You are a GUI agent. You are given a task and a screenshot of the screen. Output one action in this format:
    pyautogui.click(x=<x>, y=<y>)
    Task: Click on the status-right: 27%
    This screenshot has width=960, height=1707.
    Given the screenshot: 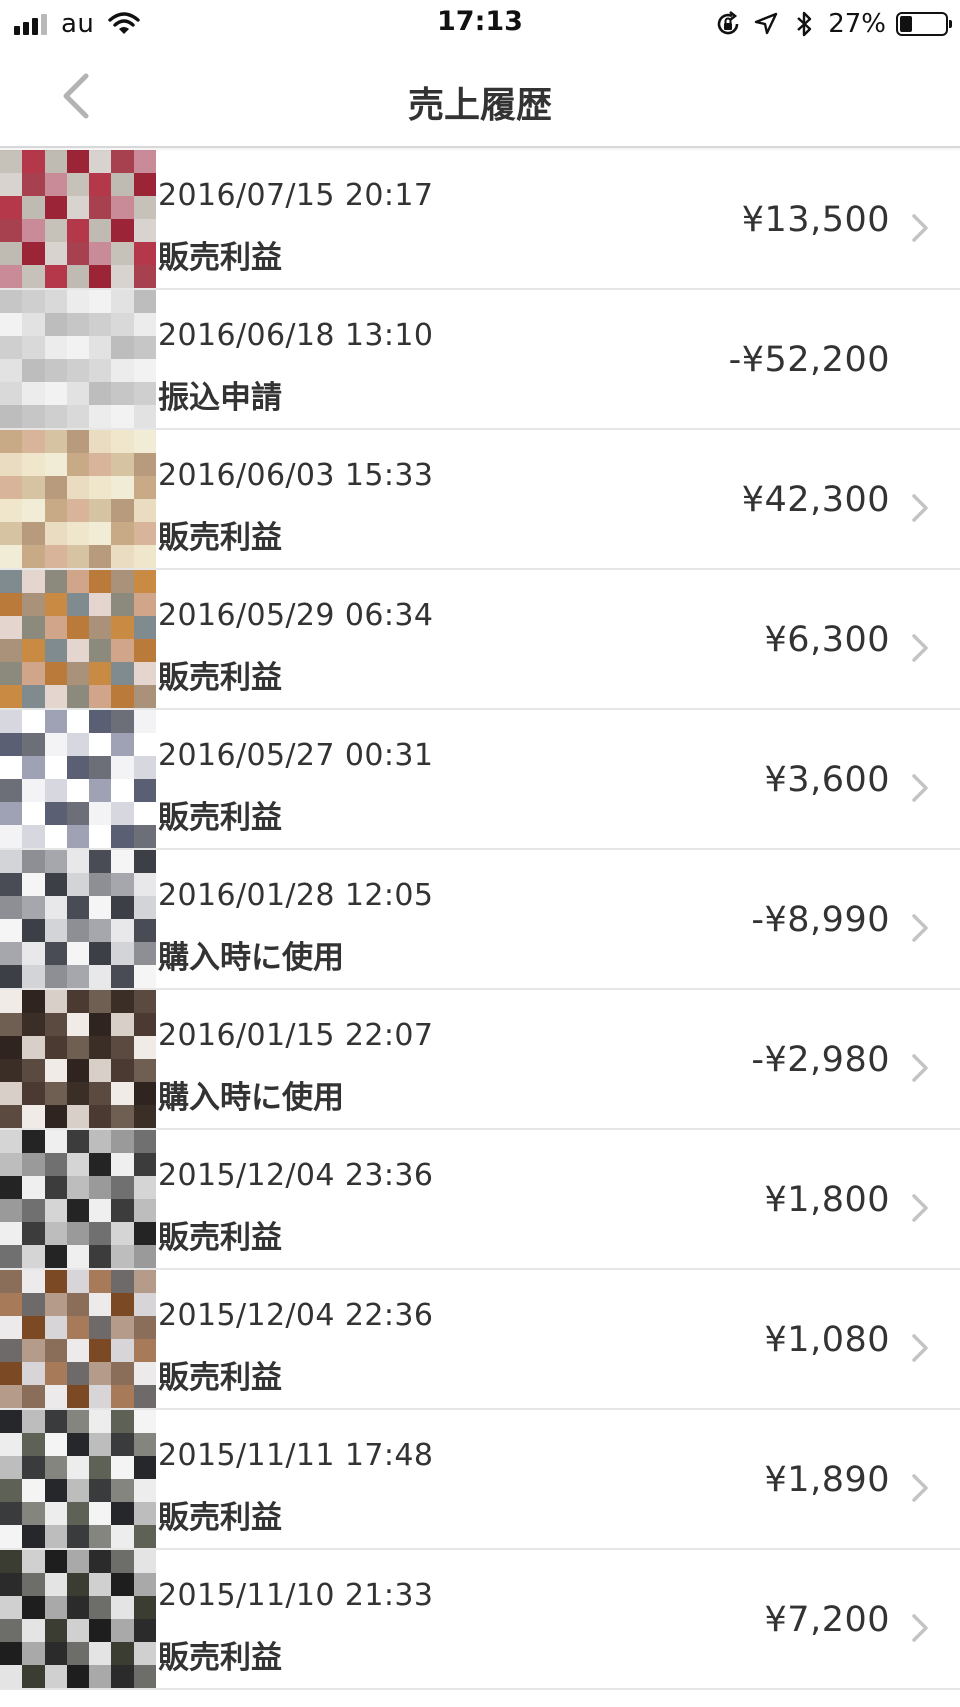 What is the action you would take?
    pyautogui.click(x=833, y=24)
    